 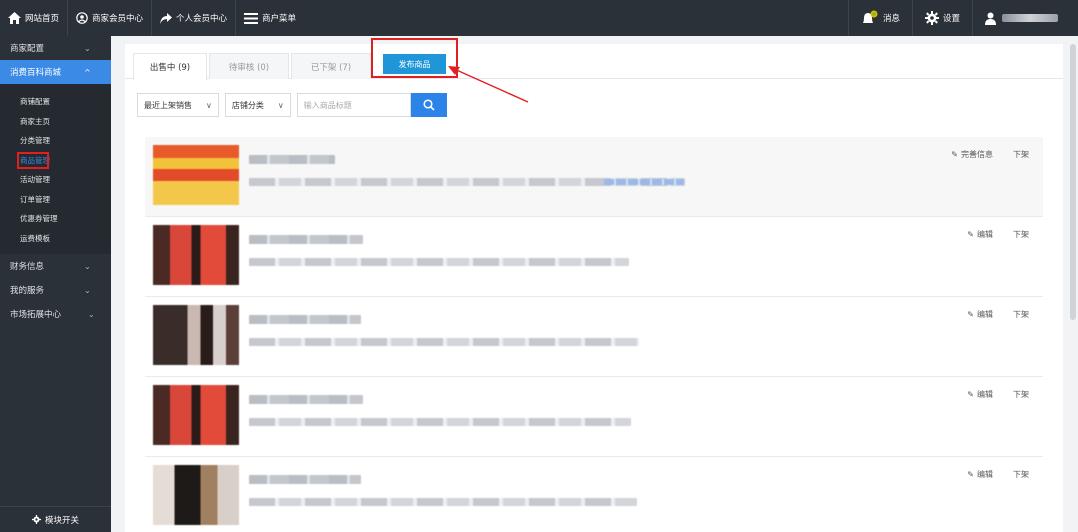 I want to click on sidebar-subitem-category: 分类管理, so click(x=55, y=141).